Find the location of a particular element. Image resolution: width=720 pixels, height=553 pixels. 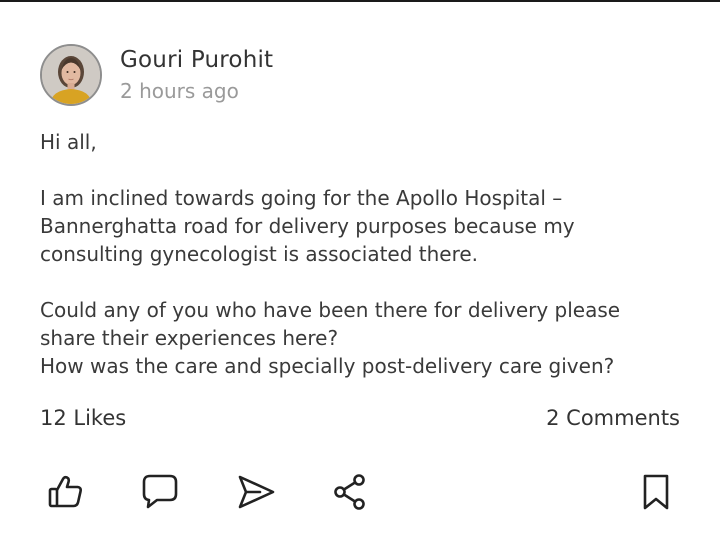

send-button is located at coordinates (256, 492).